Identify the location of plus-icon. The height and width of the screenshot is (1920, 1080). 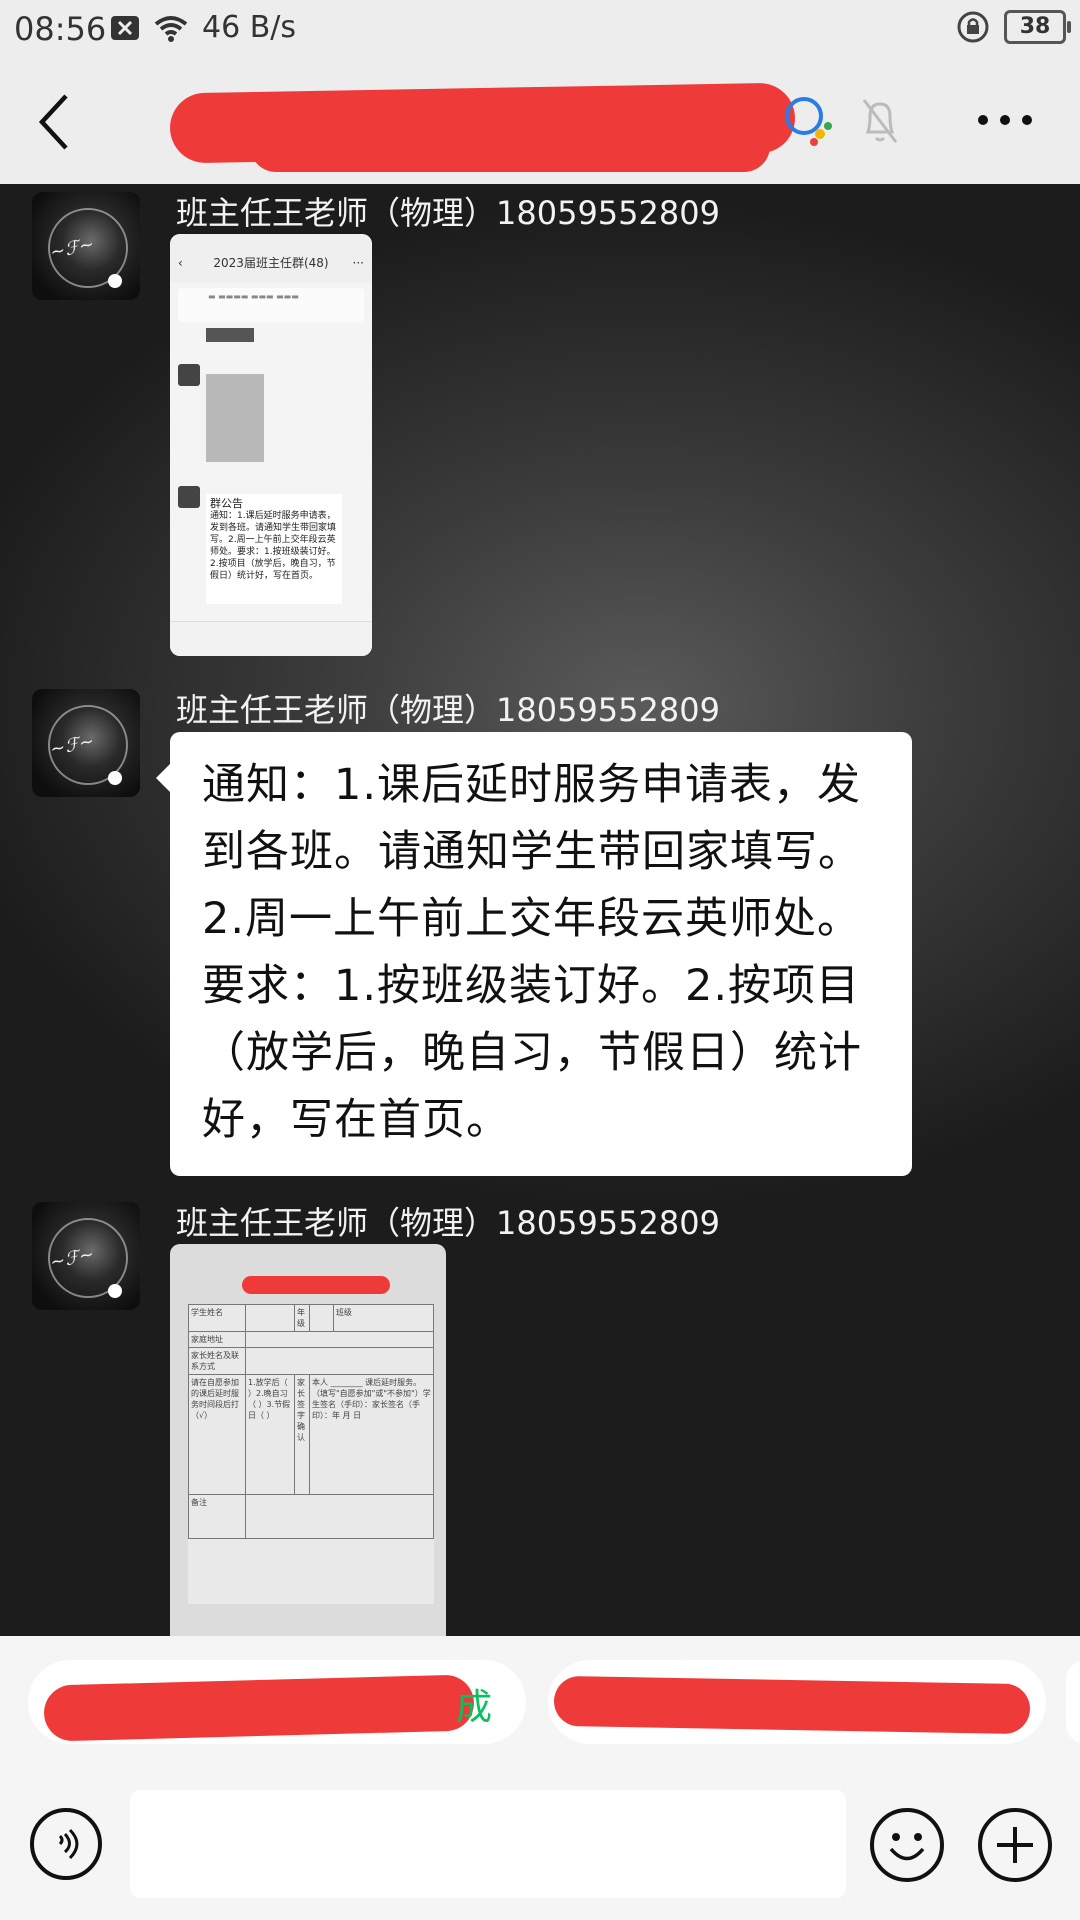
(1015, 1845).